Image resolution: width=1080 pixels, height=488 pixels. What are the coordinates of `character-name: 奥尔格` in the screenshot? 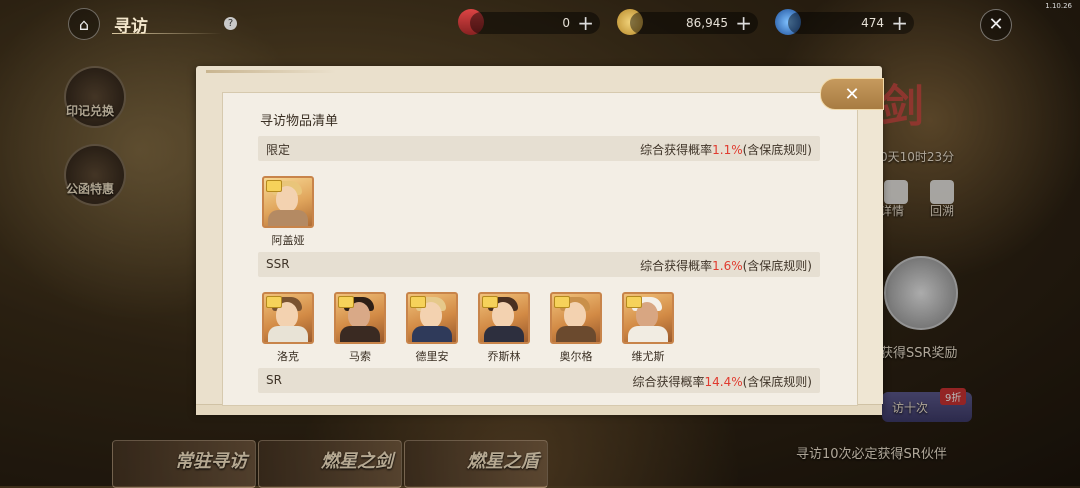 It's located at (576, 356).